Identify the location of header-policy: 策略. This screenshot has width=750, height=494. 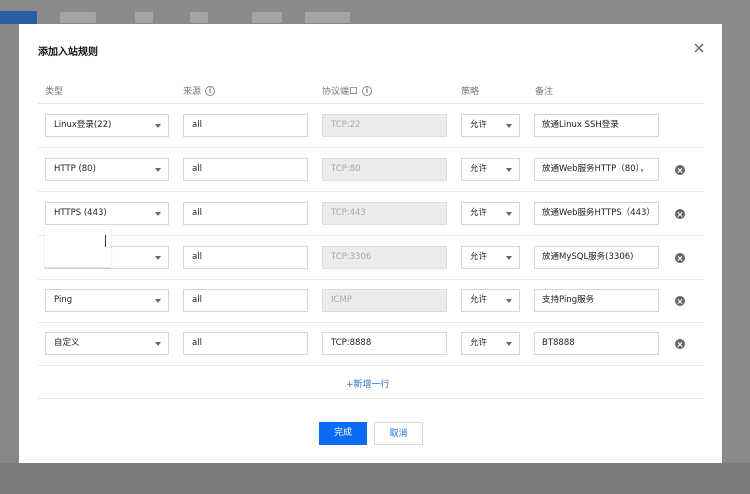
(470, 92).